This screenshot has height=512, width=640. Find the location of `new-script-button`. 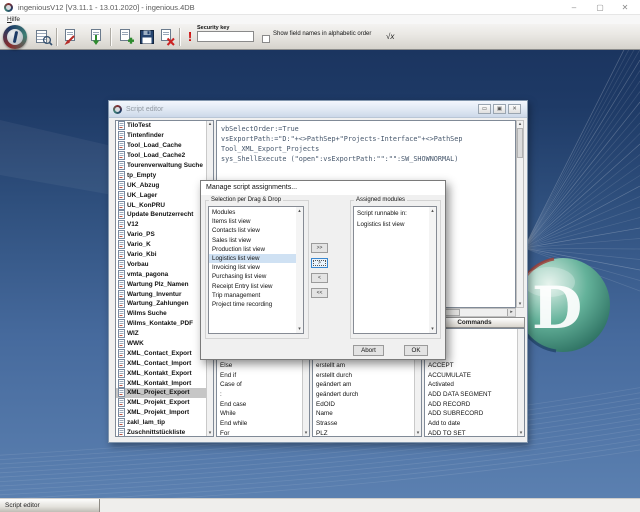

new-script-button is located at coordinates (126, 37).